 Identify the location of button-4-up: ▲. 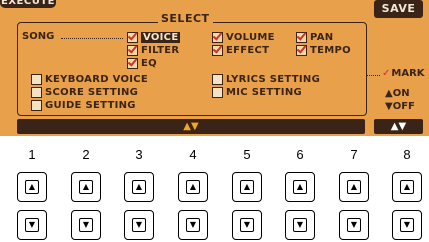
(193, 187).